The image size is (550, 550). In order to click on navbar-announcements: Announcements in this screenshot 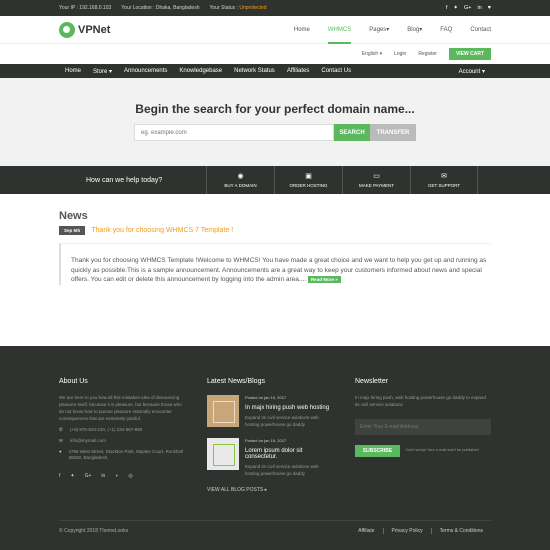, I will do `click(145, 71)`.